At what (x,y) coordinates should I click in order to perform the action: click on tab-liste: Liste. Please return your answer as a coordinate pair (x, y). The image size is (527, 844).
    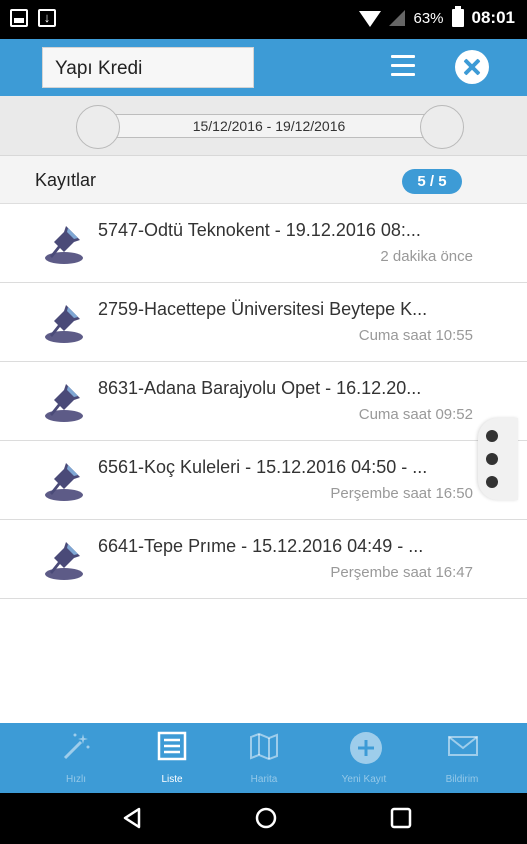
    Looking at the image, I should click on (172, 758).